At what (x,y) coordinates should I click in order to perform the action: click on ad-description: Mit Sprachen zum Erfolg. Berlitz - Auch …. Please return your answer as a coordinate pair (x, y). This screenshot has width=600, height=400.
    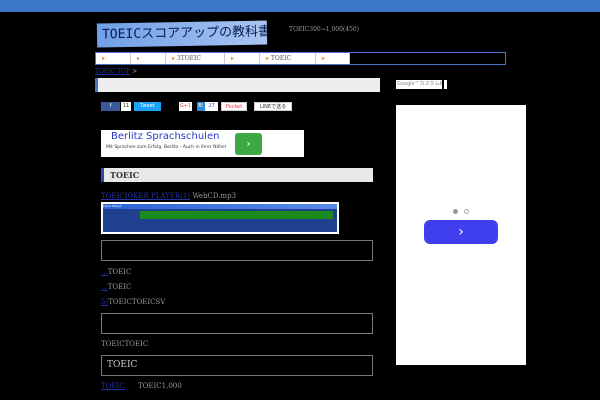
    Looking at the image, I should click on (166, 147).